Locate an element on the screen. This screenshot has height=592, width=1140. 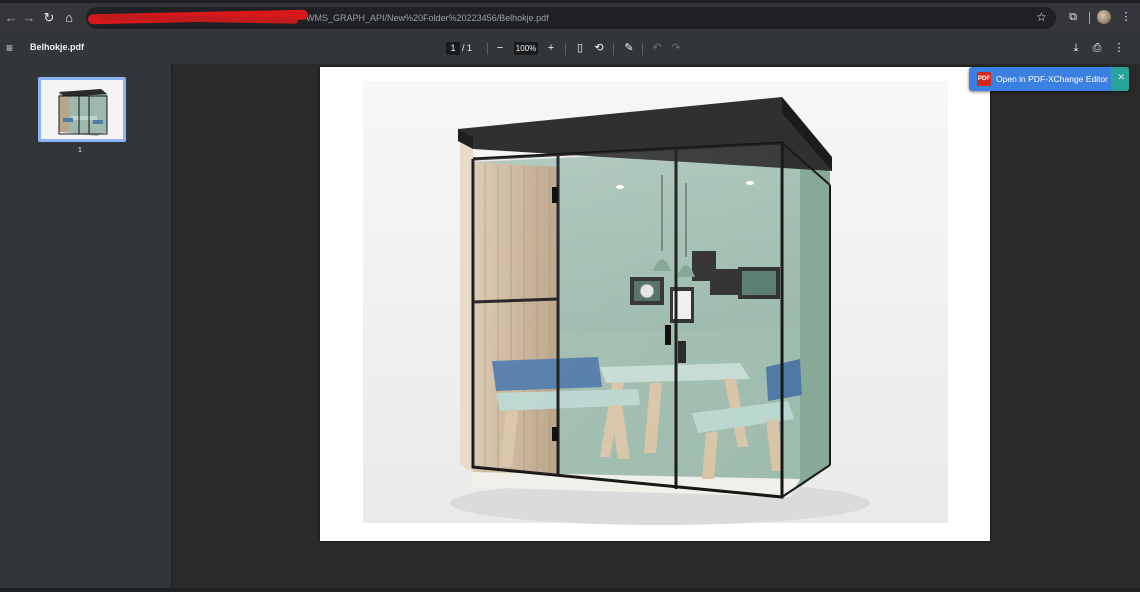
fit-page-icon: ▯ is located at coordinates (580, 48).